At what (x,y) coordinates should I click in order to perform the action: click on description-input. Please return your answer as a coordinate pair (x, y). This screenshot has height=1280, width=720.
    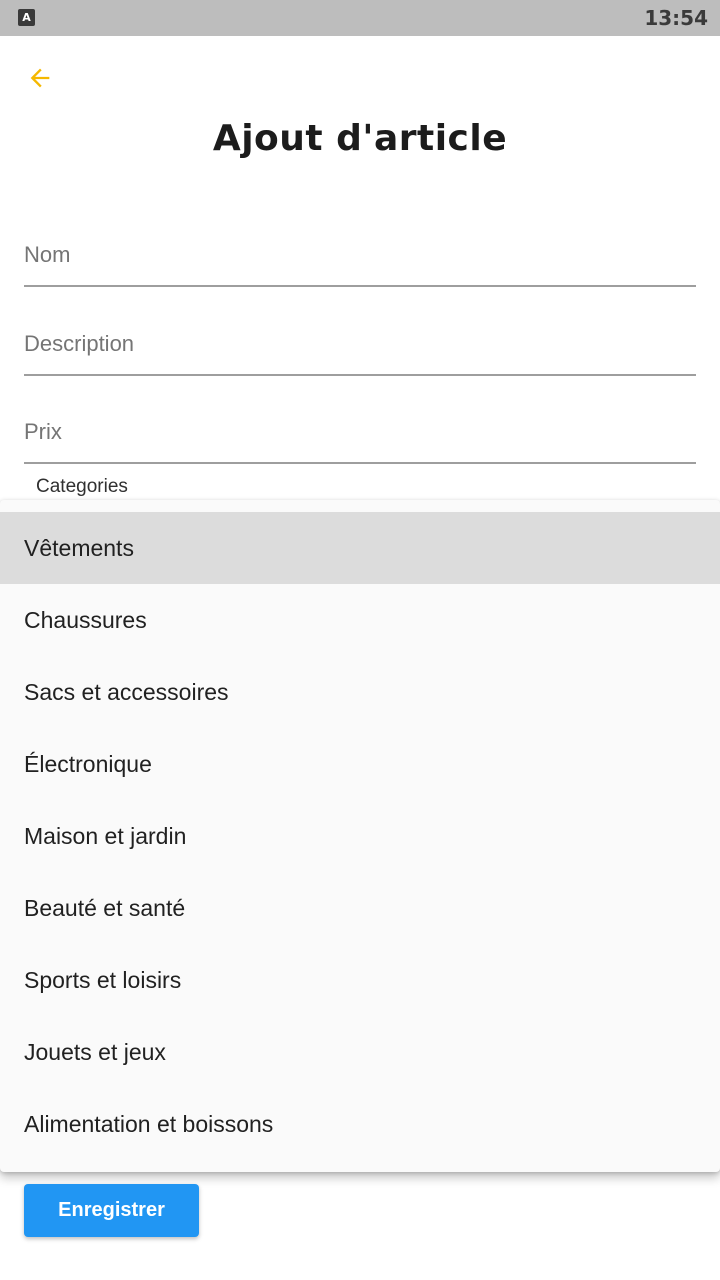
    Looking at the image, I should click on (360, 344).